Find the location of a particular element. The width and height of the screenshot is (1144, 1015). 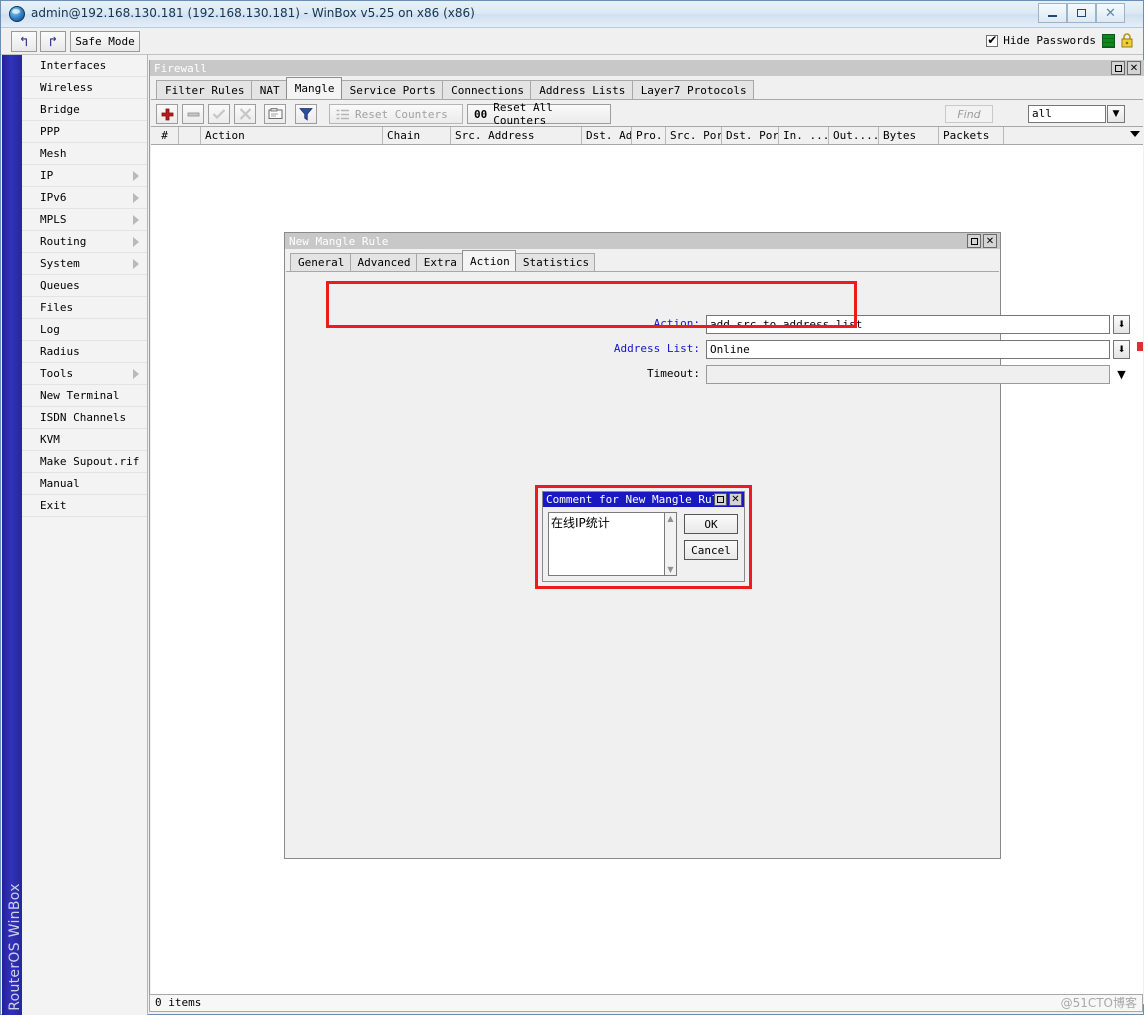

filter-button is located at coordinates (306, 114).